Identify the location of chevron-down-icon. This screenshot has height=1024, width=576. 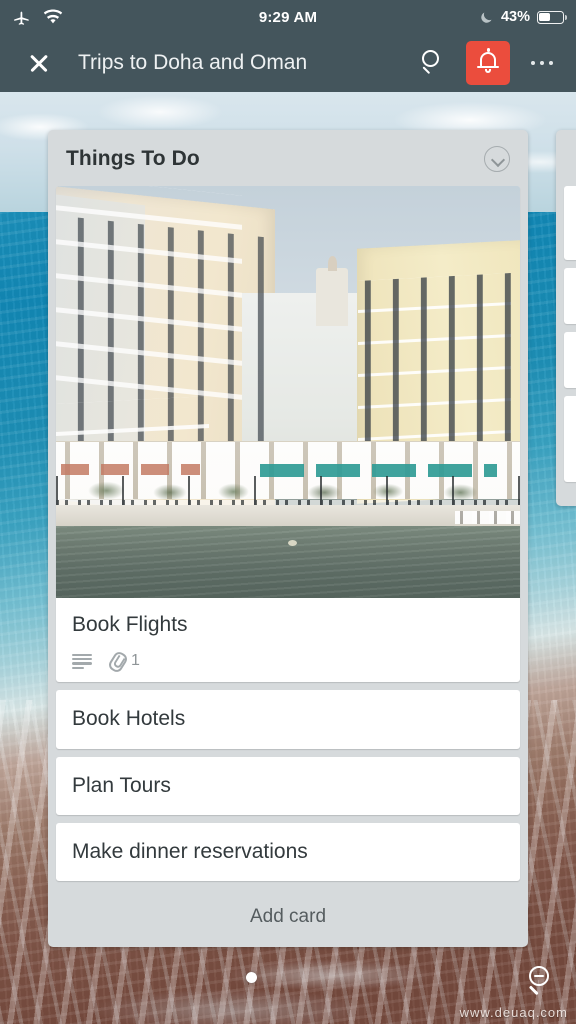
(497, 159).